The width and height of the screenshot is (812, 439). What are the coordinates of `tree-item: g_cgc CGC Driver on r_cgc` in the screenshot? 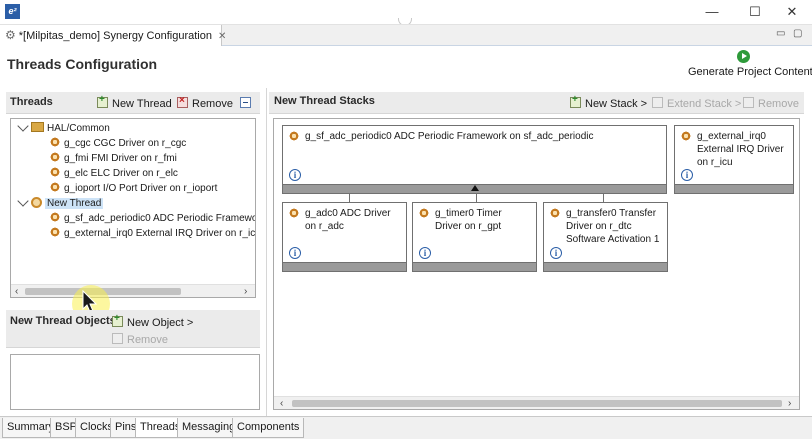 It's located at (118, 143).